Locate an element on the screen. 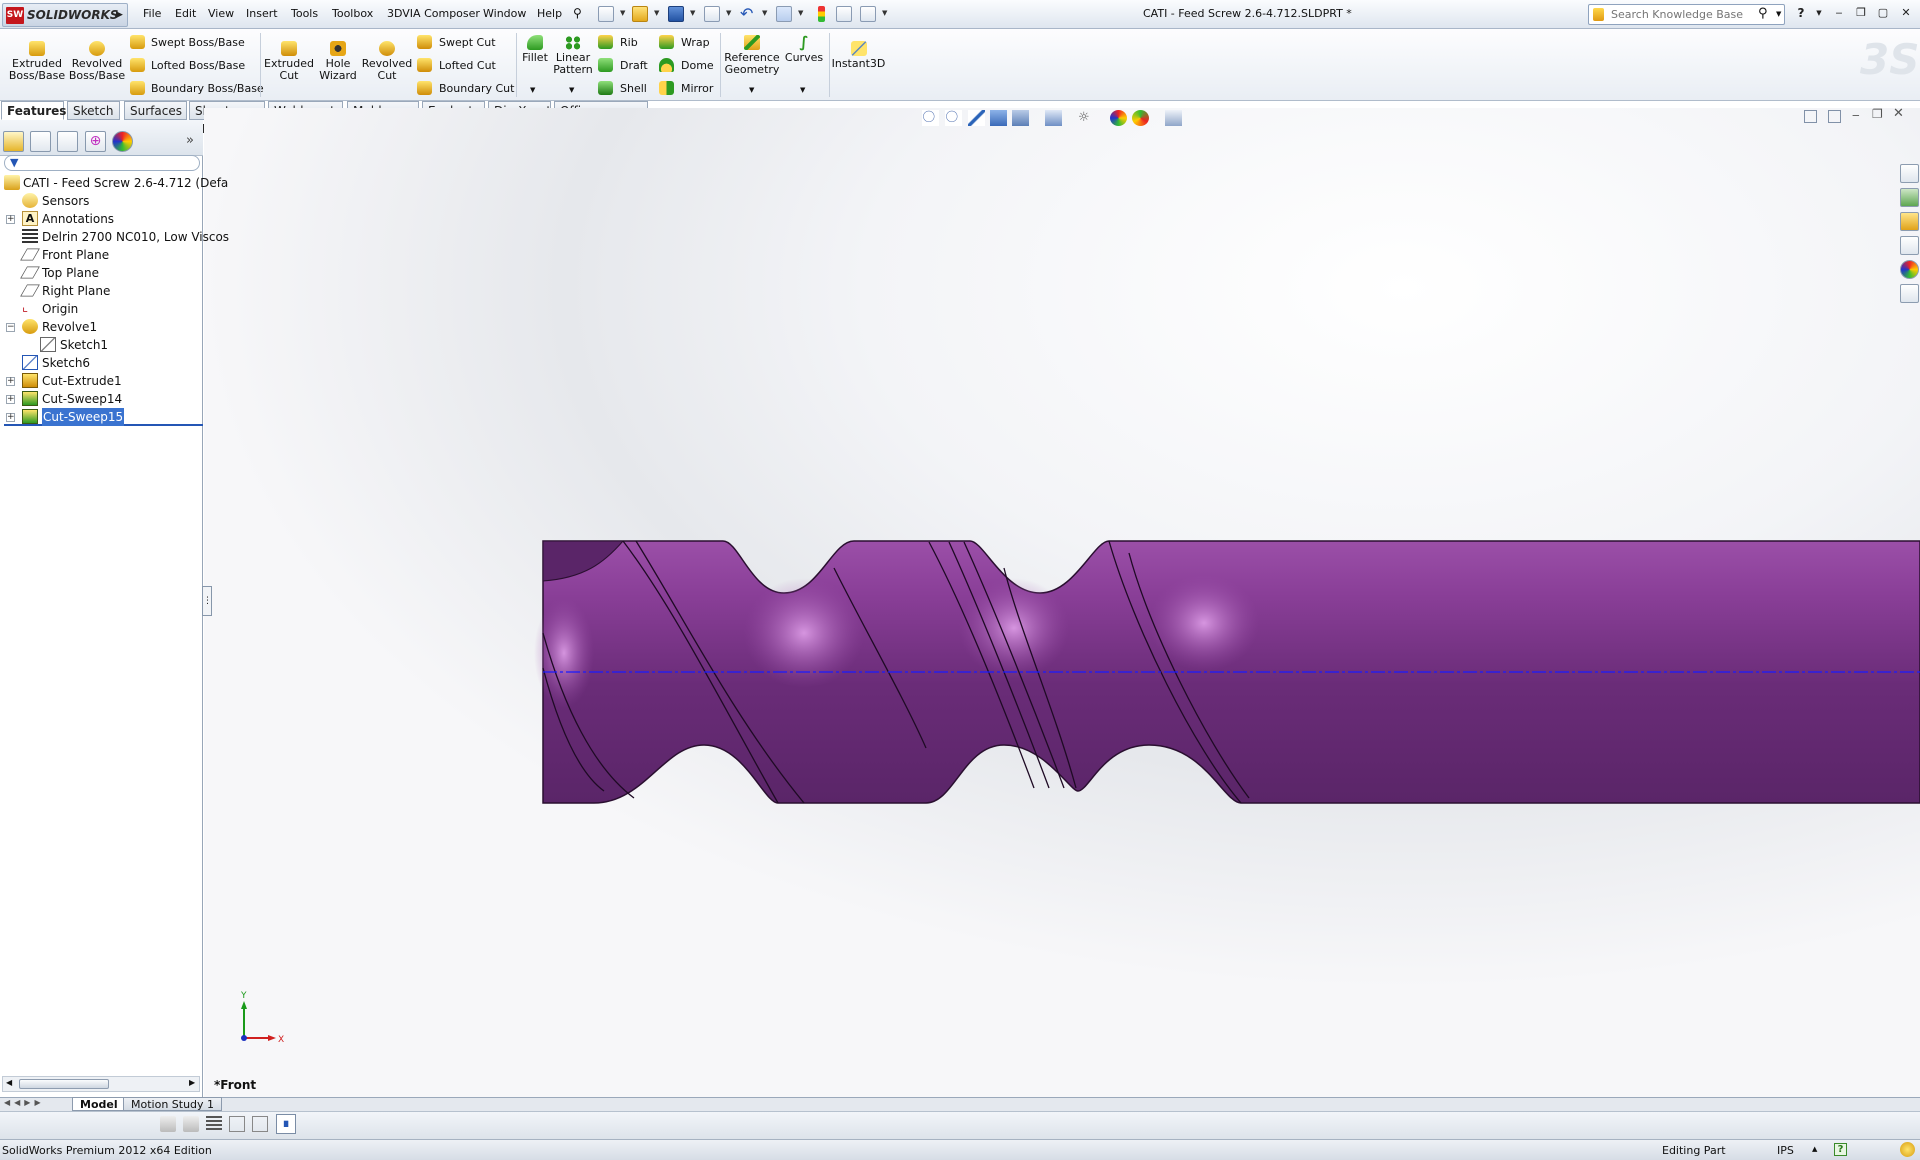  status-units: IPS is located at coordinates (1785, 1150).